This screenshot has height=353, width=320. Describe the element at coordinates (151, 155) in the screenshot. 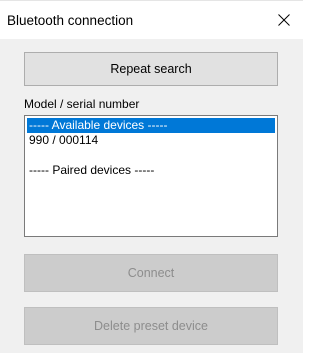

I see `list-item-blank` at that location.